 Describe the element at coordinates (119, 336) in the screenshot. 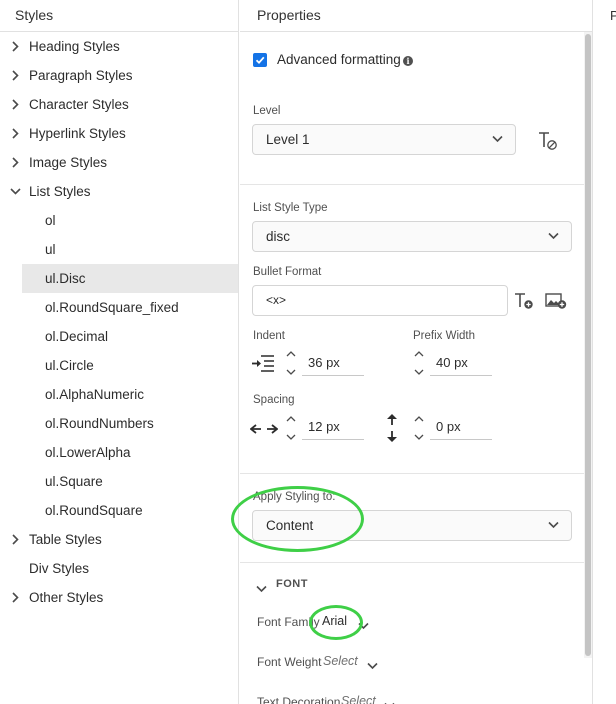

I see `tree-item-ol-decimal: ol.Decimal` at that location.